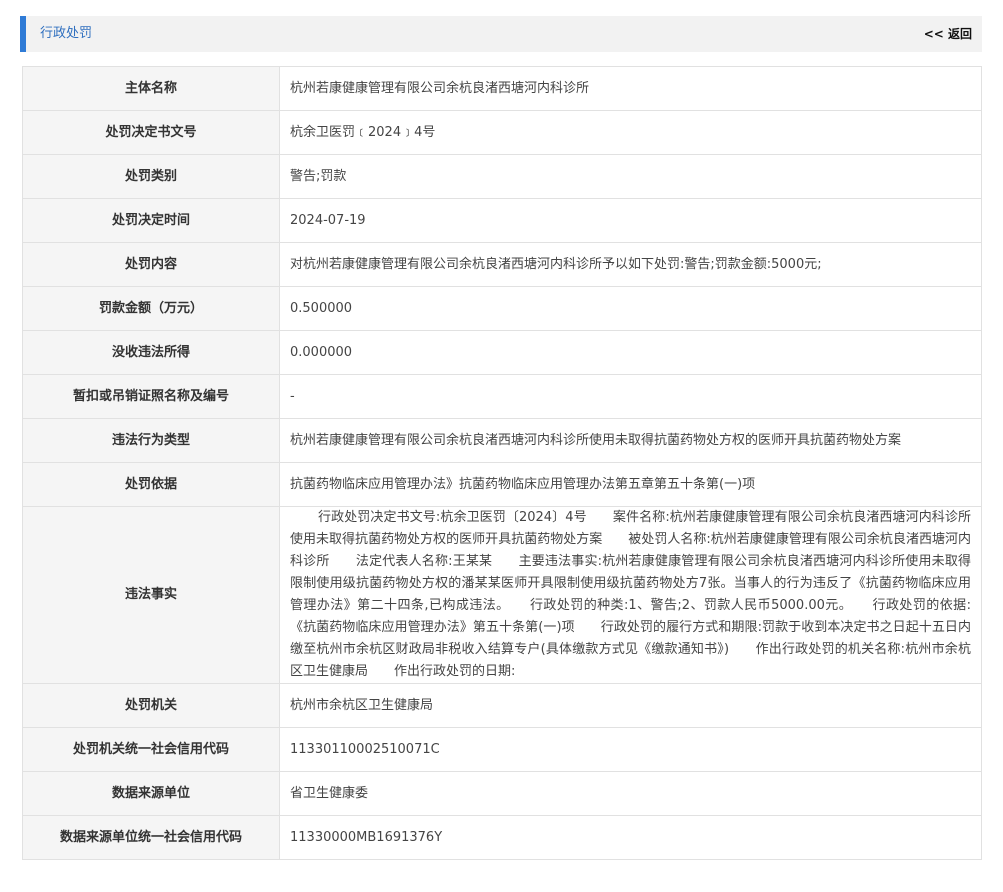 The width and height of the screenshot is (1003, 892). What do you see at coordinates (151, 595) in the screenshot?
I see `row-label: 违法事实` at bounding box center [151, 595].